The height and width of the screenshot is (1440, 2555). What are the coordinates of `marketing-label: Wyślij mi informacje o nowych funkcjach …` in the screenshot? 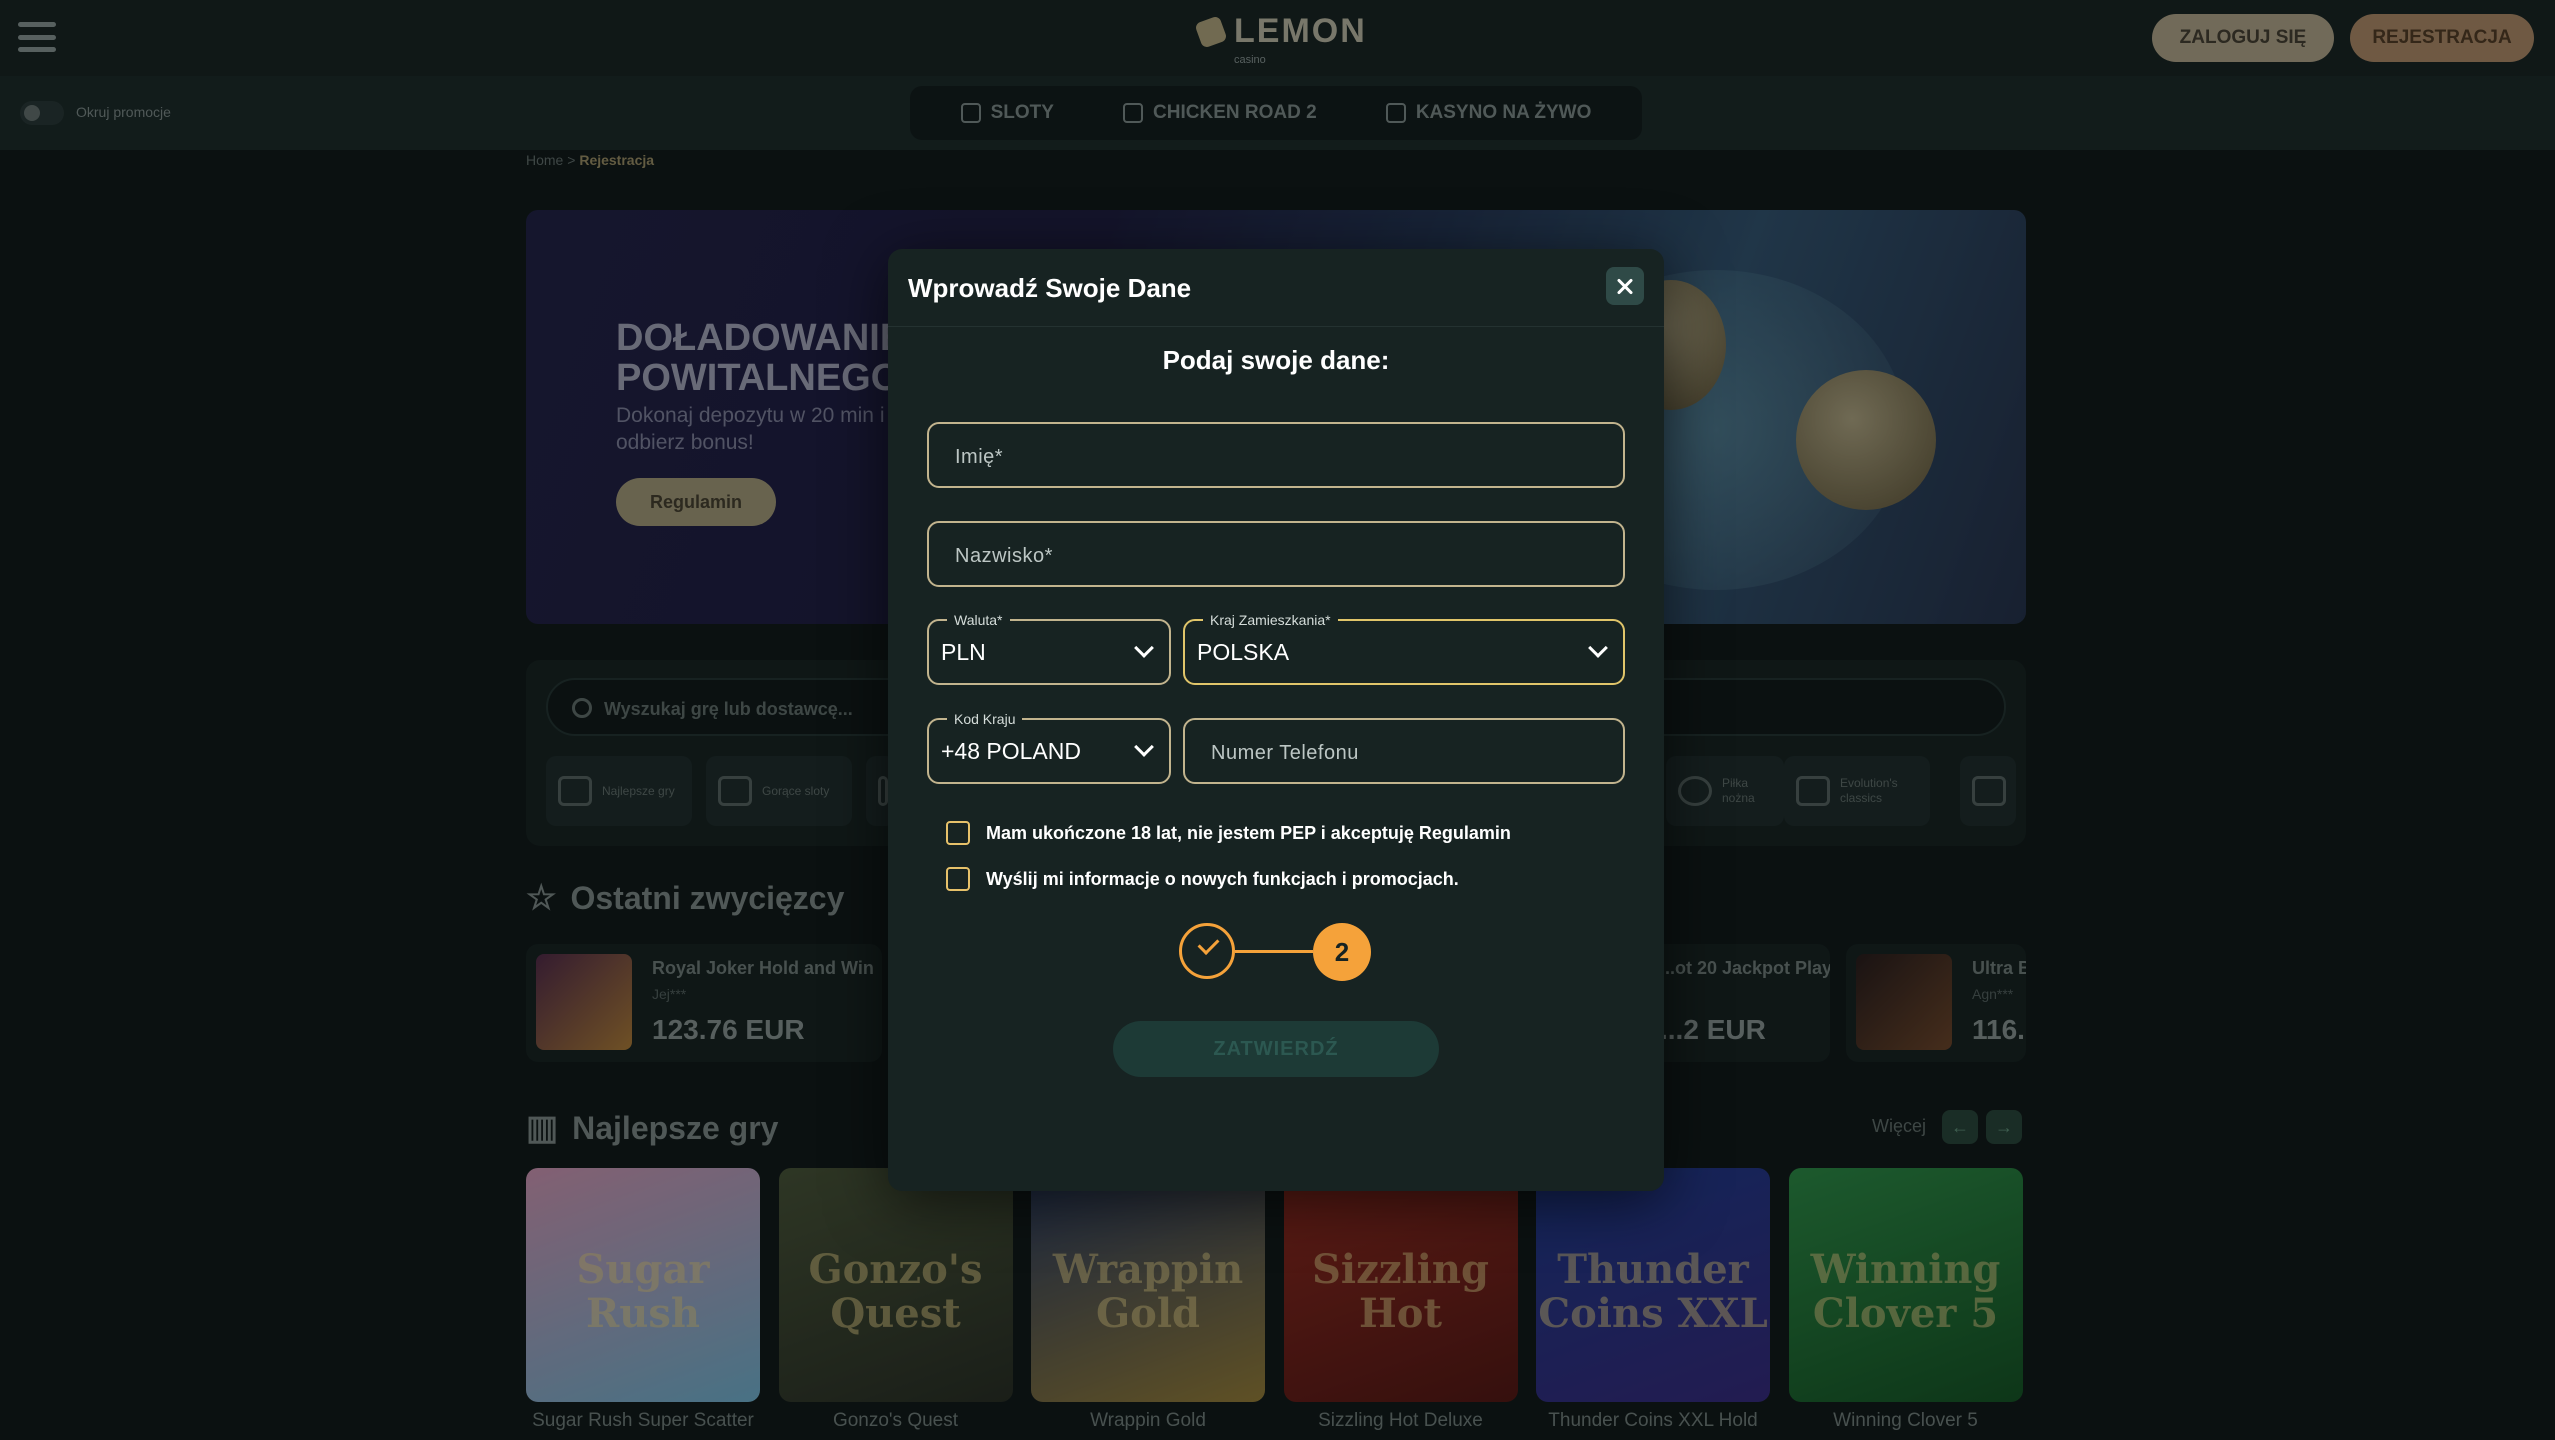 It's located at (1222, 878).